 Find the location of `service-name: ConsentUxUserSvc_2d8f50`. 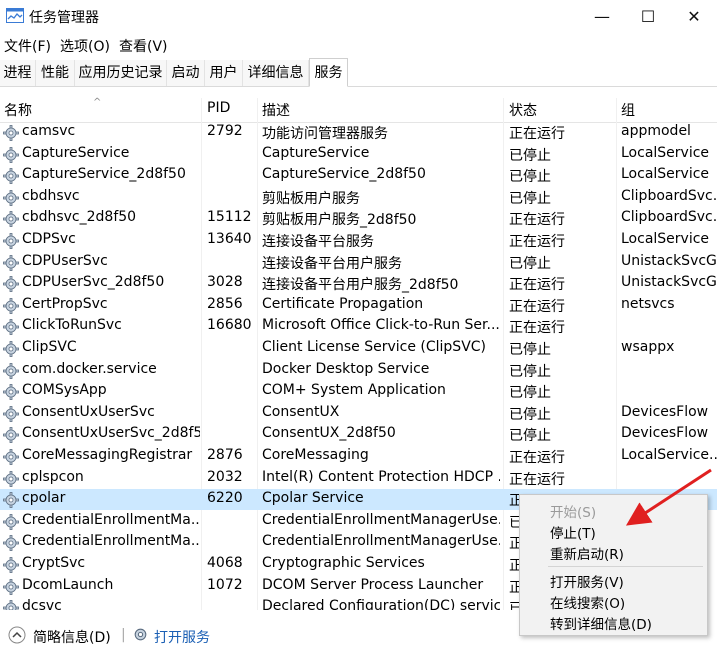

service-name: ConsentUxUserSvc_2d8f50 is located at coordinates (111, 433).